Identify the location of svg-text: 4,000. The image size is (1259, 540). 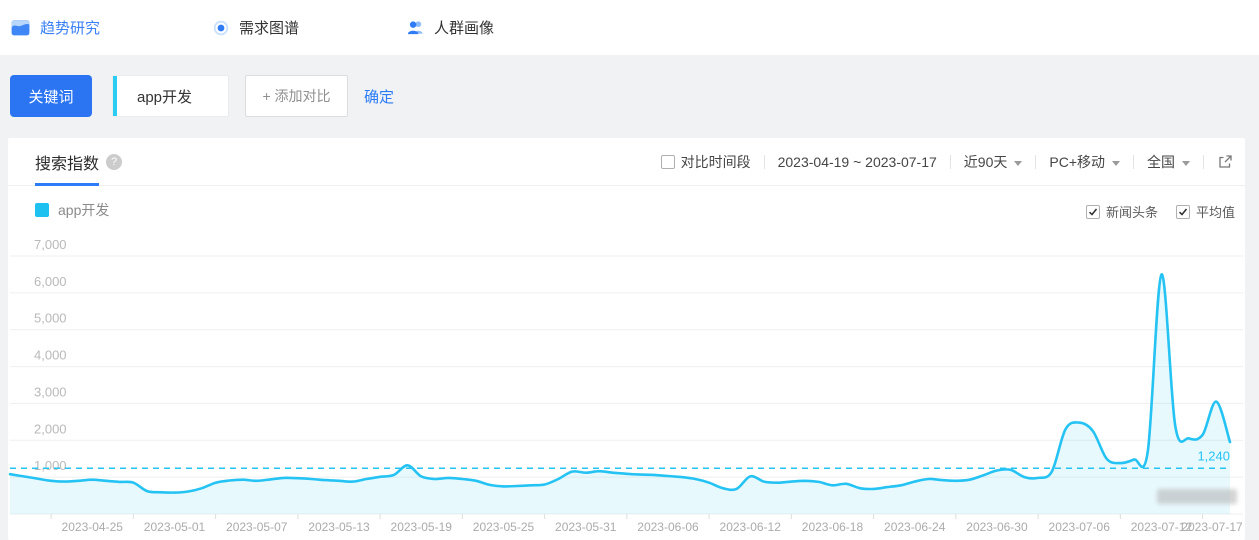
(50, 355).